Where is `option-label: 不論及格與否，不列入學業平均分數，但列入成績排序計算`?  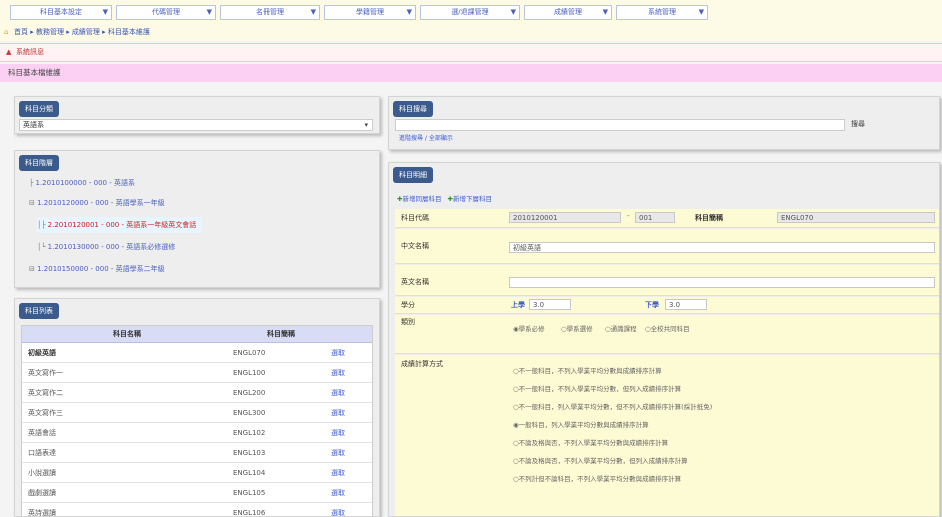
option-label: 不論及格與否，不列入學業平均分數，但列入成績排序計算 is located at coordinates (603, 461).